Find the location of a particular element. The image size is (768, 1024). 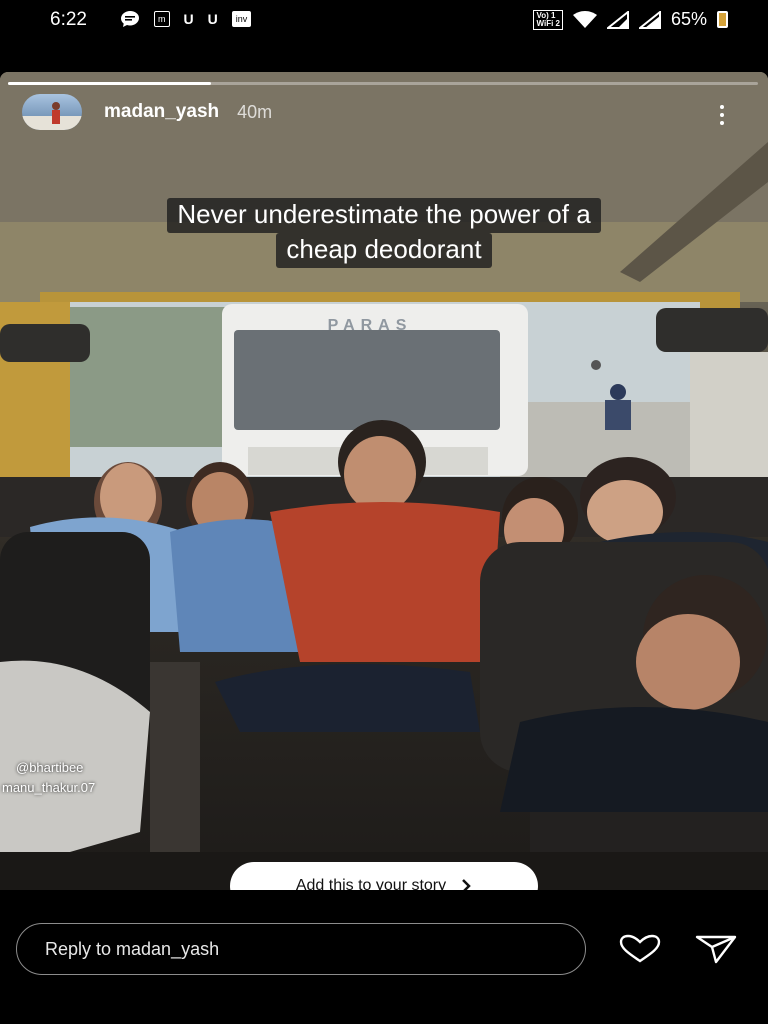

reply-input: Reply to madan_yash is located at coordinates (301, 949).